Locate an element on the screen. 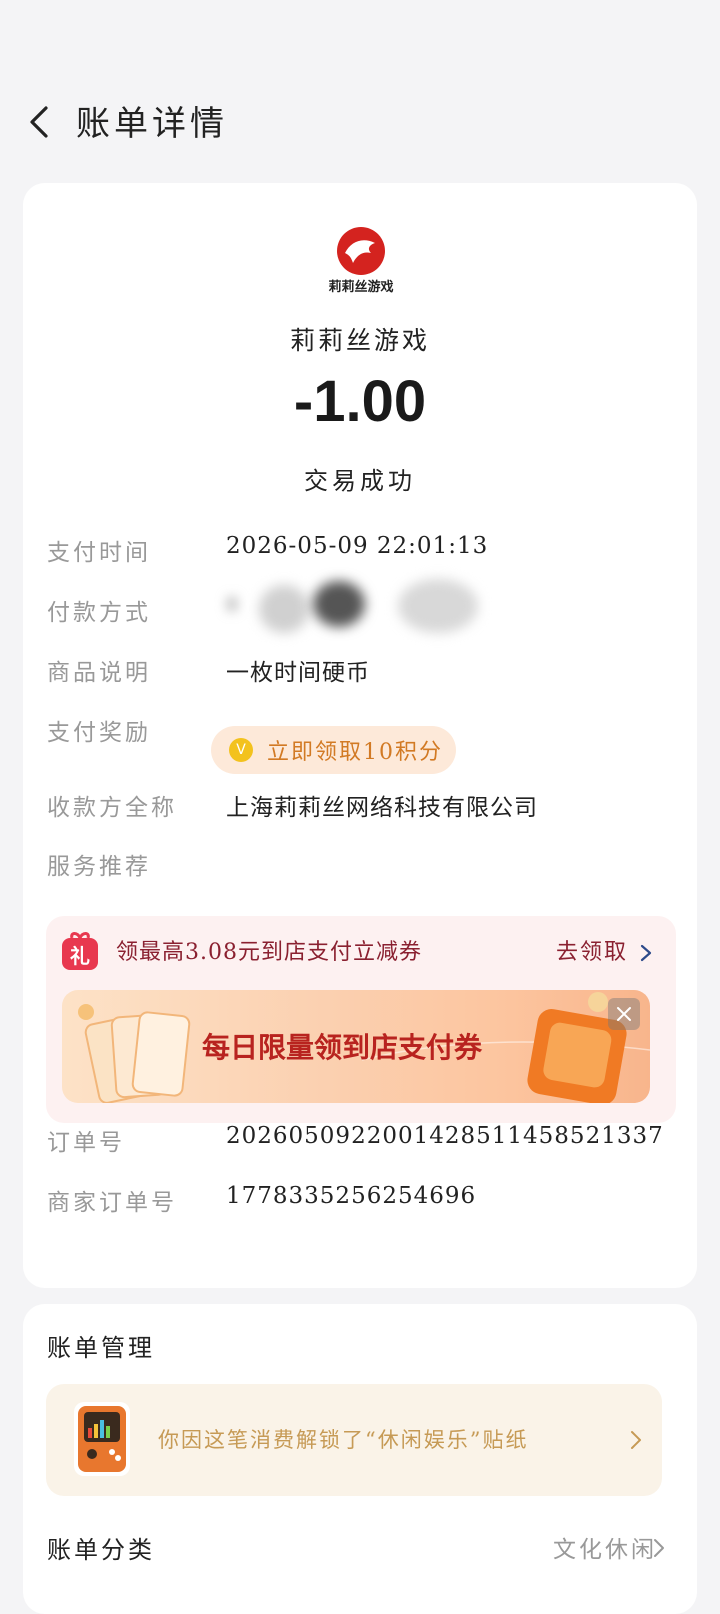  merchant-logo: 莉莉丝游戏 is located at coordinates (361, 261).